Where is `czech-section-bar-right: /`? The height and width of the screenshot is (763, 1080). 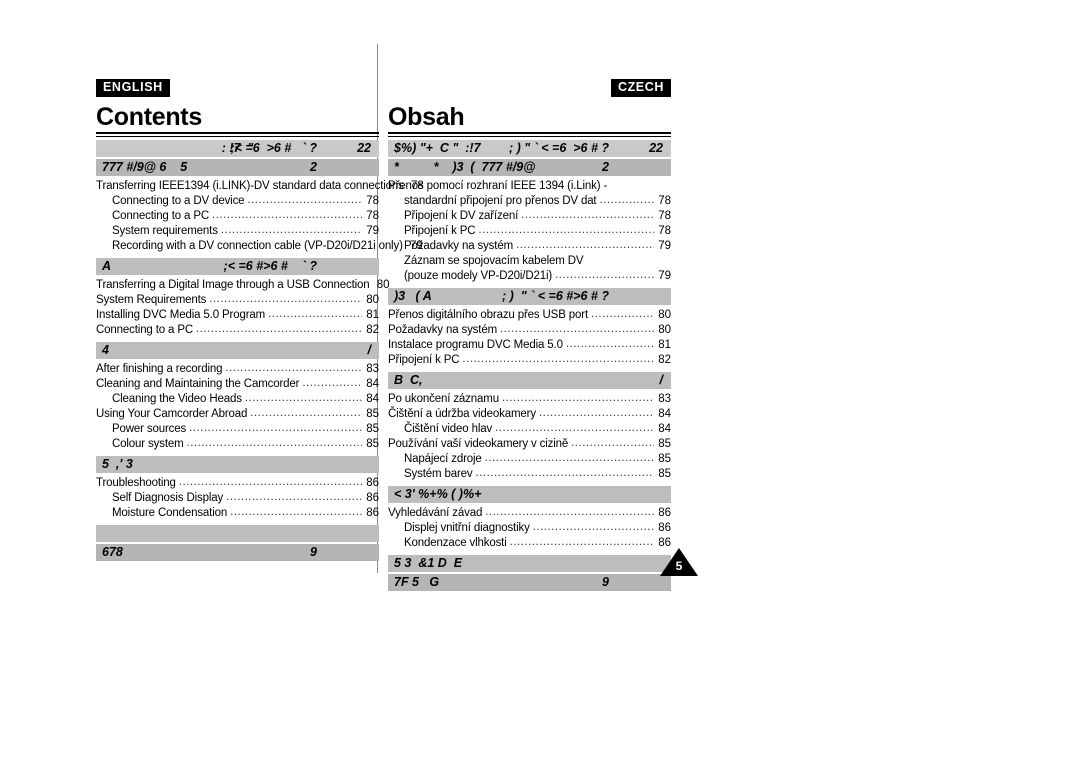
czech-section-bar-right: / is located at coordinates (661, 380).